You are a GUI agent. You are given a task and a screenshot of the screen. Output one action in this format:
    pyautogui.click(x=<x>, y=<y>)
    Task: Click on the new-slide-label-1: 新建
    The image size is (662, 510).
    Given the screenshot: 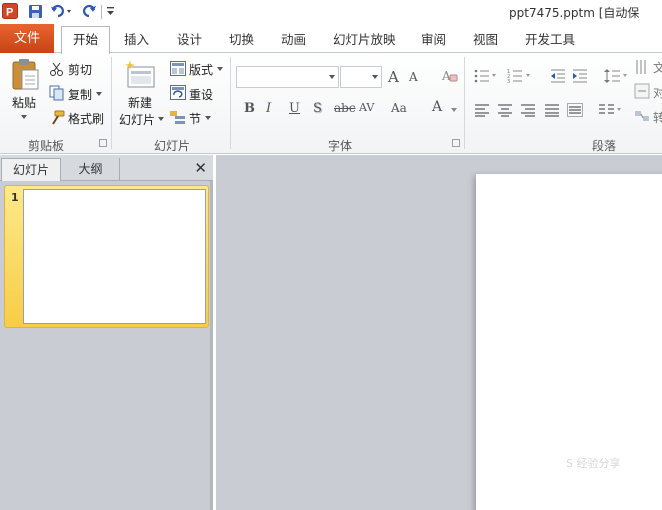 What is the action you would take?
    pyautogui.click(x=140, y=102)
    